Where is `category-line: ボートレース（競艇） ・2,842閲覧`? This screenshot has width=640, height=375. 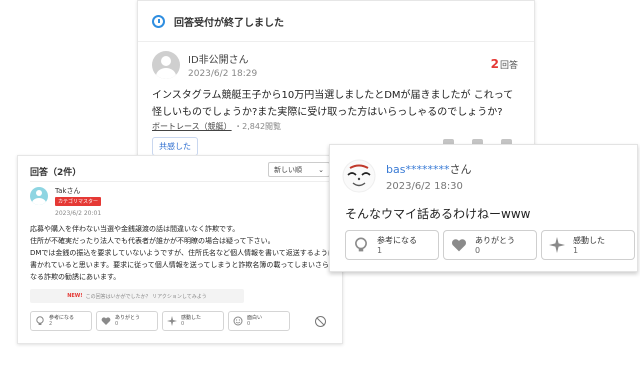 category-line: ボートレース（競艇） ・2,842閲覧 is located at coordinates (216, 126).